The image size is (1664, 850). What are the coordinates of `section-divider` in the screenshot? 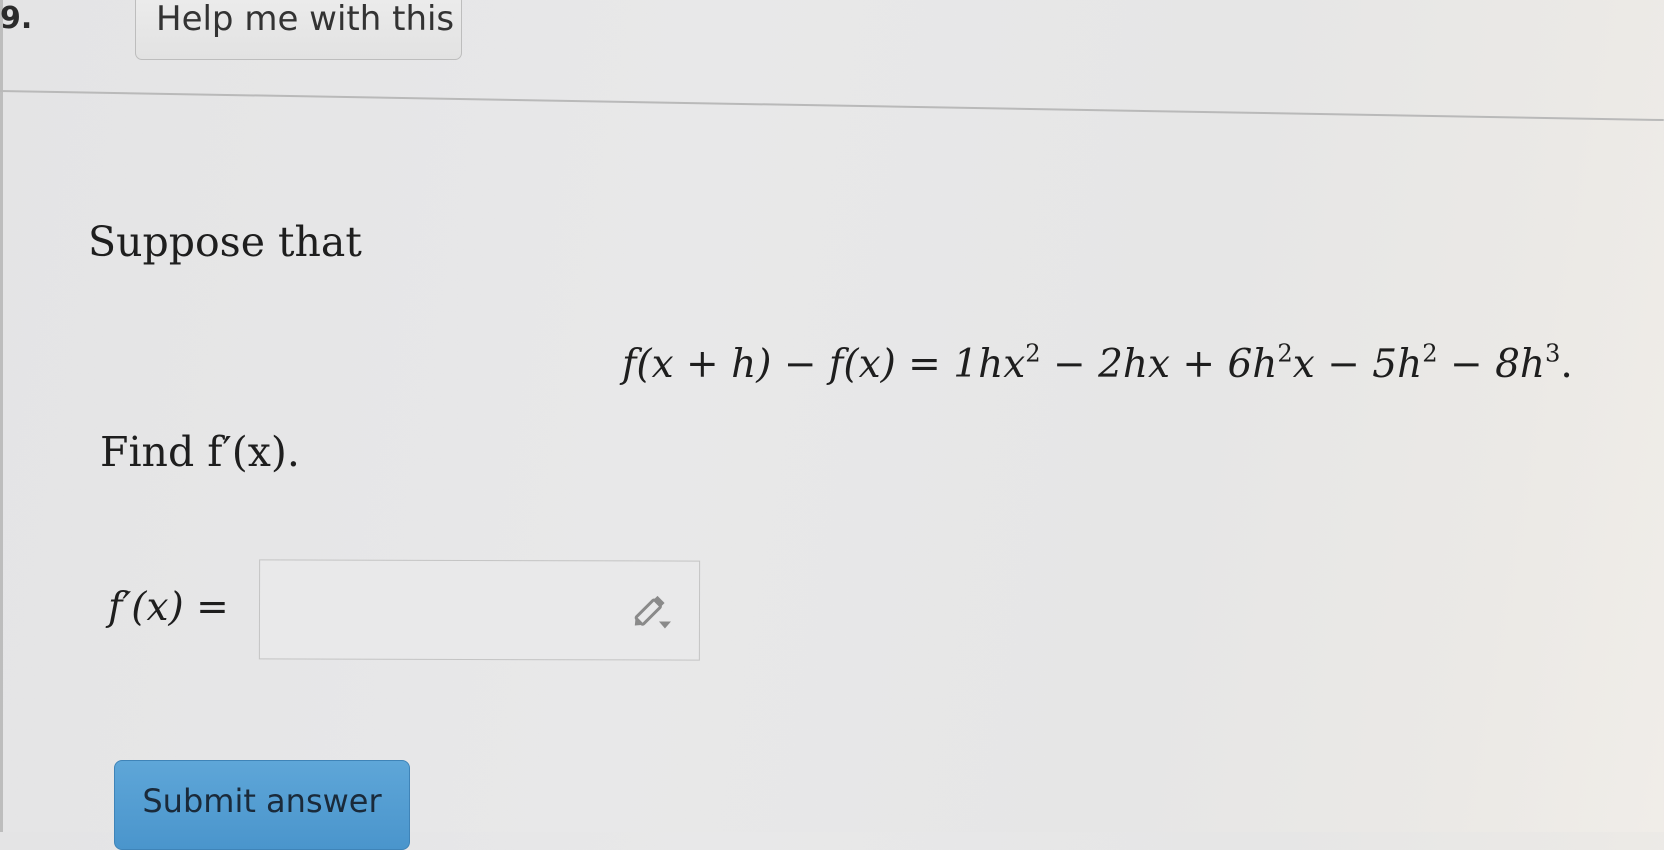 It's located at (832, 106).